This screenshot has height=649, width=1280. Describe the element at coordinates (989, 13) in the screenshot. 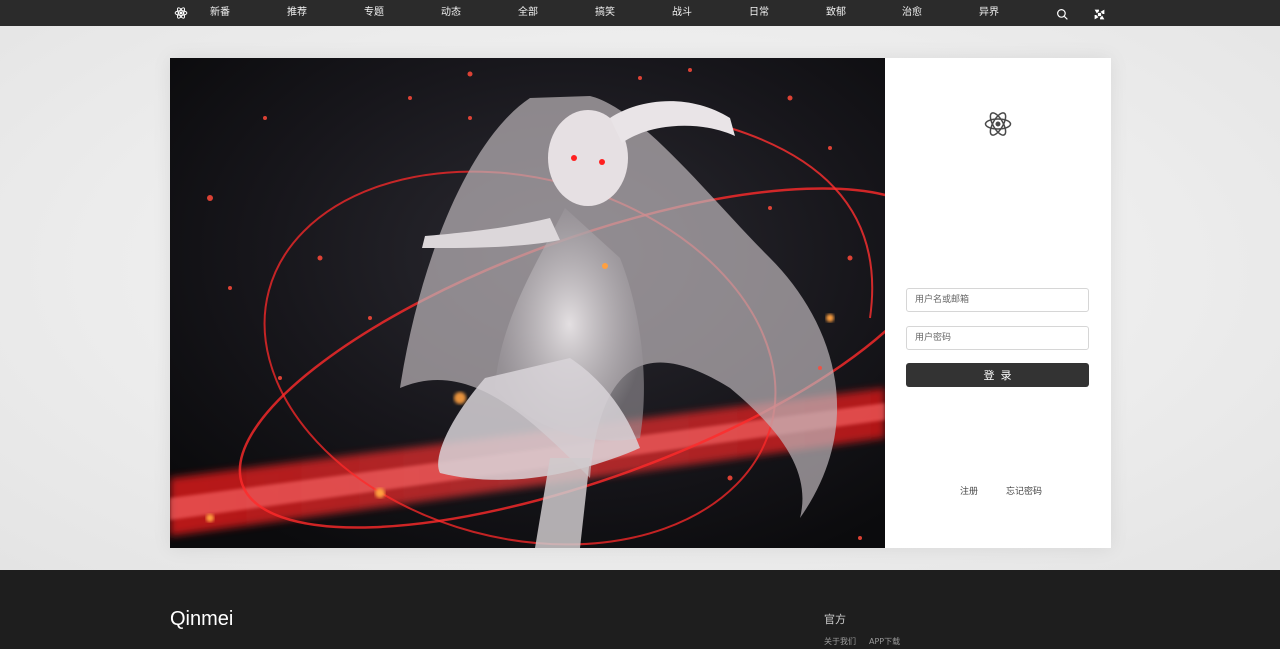

I see `nav-item-isekai: 异界` at that location.